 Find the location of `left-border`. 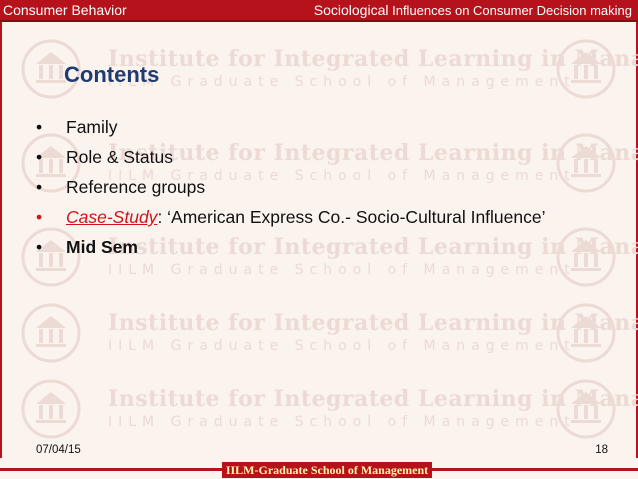

left-border is located at coordinates (1, 240).